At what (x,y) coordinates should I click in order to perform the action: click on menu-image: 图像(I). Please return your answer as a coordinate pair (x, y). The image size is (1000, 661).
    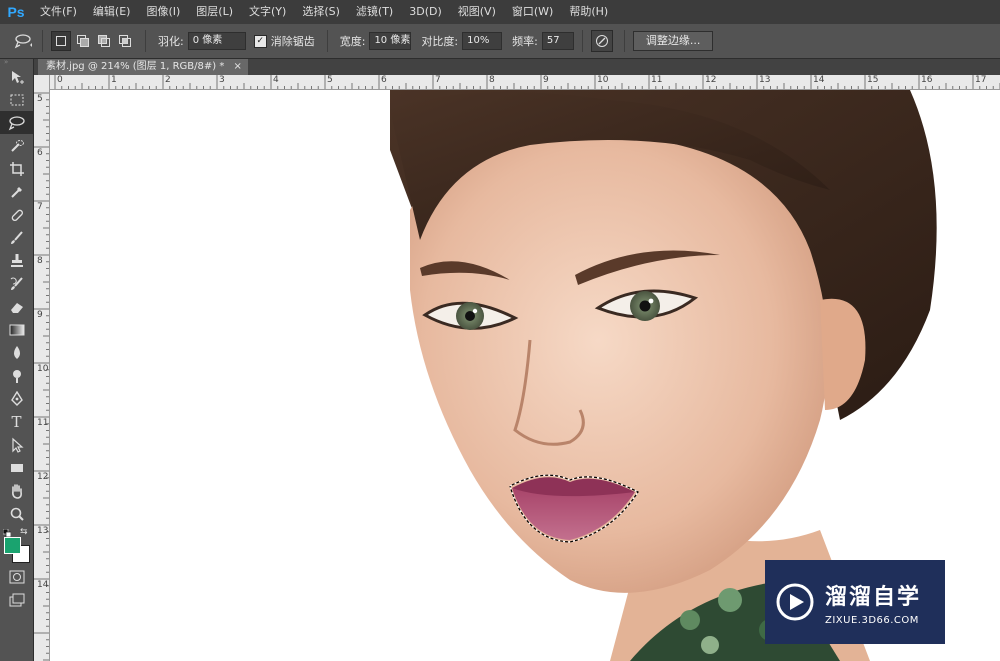
    Looking at the image, I should click on (163, 12).